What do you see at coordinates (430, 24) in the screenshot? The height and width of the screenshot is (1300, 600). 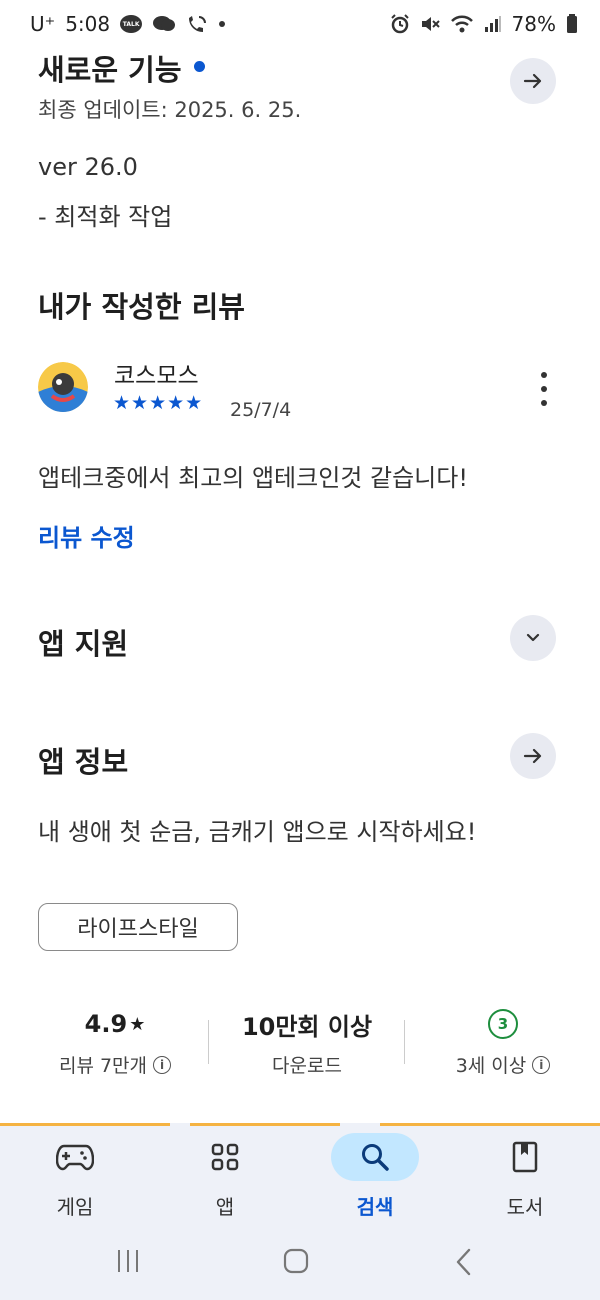 I see `mute-icon` at bounding box center [430, 24].